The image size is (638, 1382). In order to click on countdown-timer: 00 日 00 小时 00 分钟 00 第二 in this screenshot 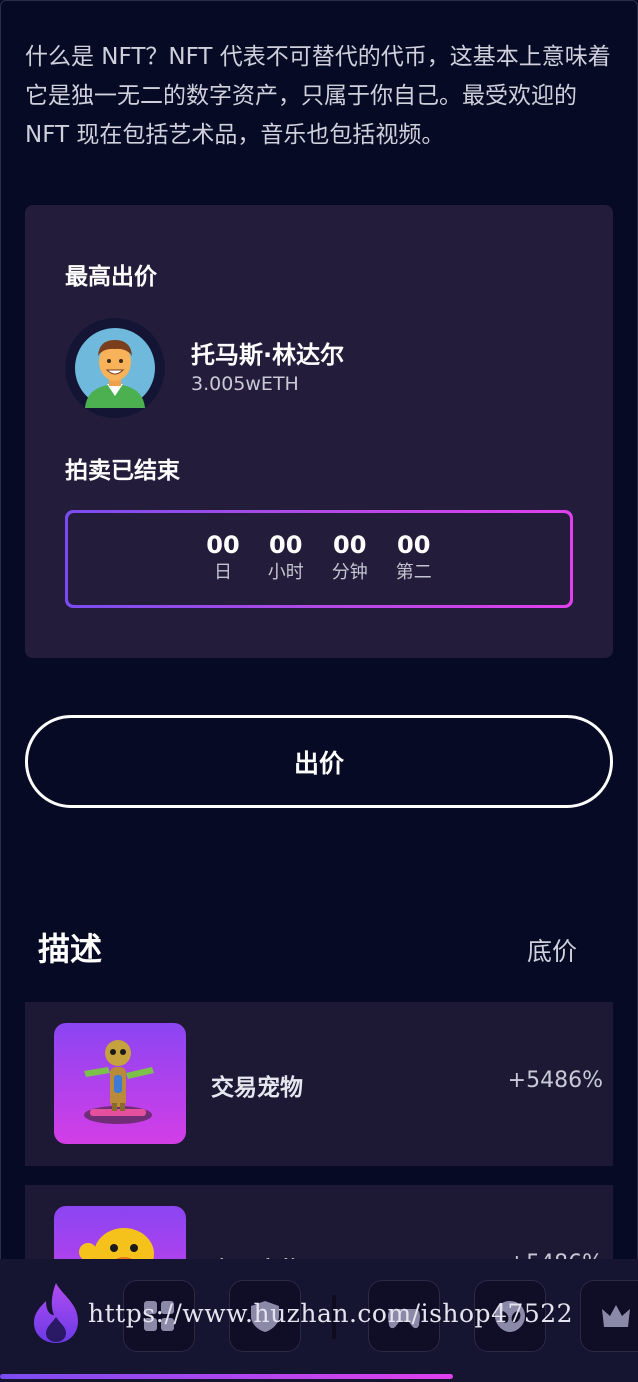, I will do `click(319, 559)`.